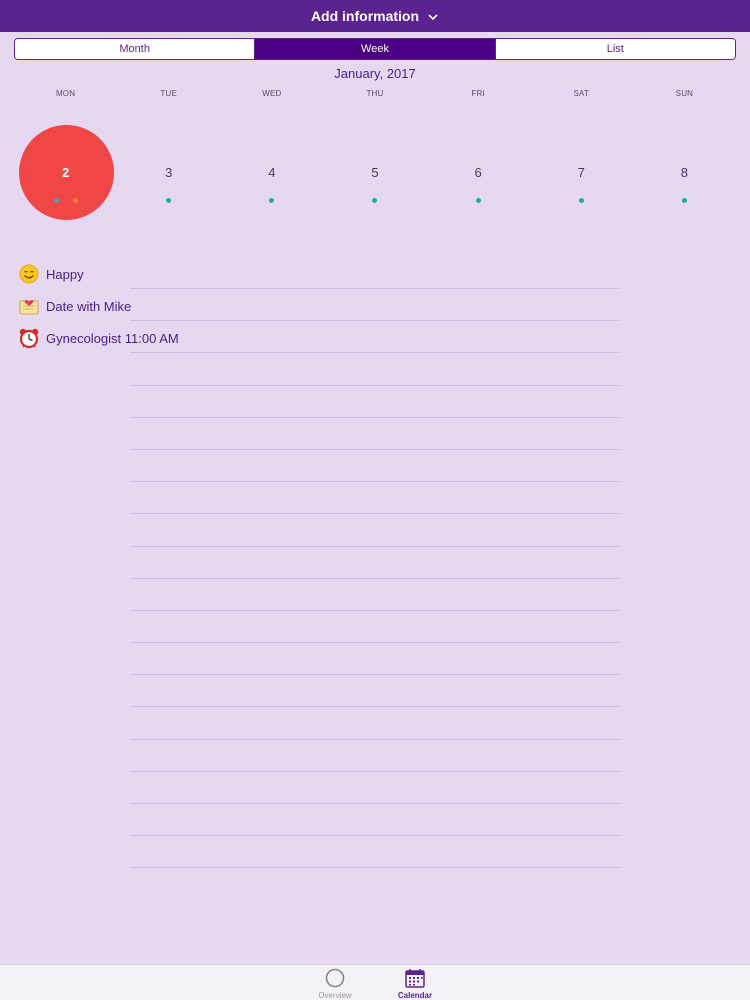 The height and width of the screenshot is (1000, 750). I want to click on week-days-row: 2 3 4 5 6 7 8, so click(375, 173).